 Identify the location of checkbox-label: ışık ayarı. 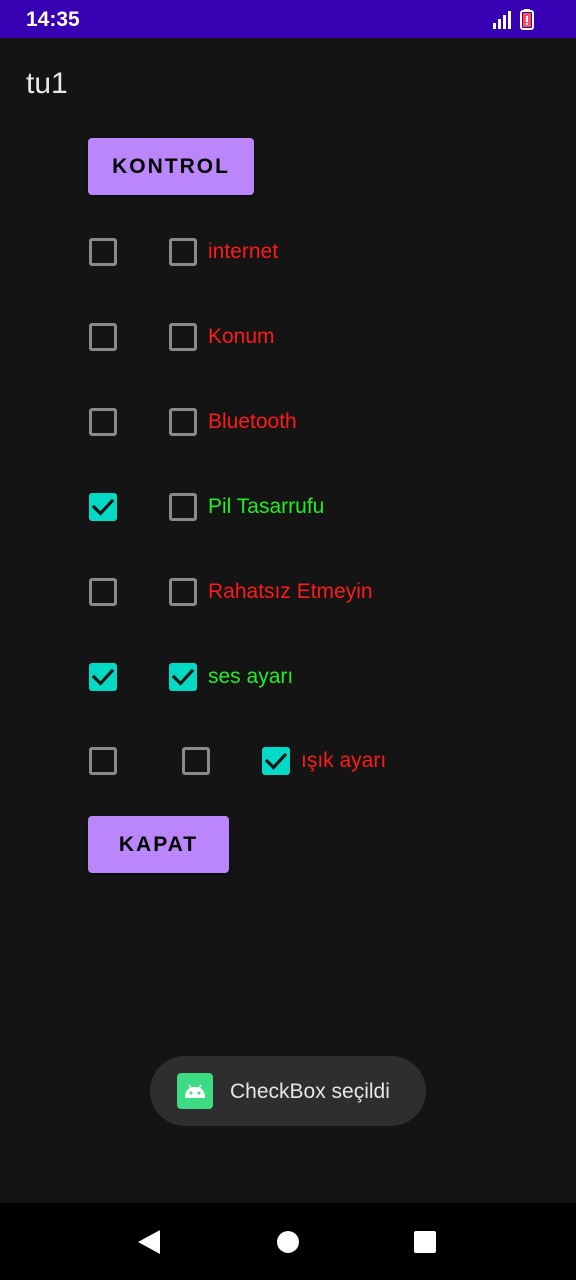
(343, 761).